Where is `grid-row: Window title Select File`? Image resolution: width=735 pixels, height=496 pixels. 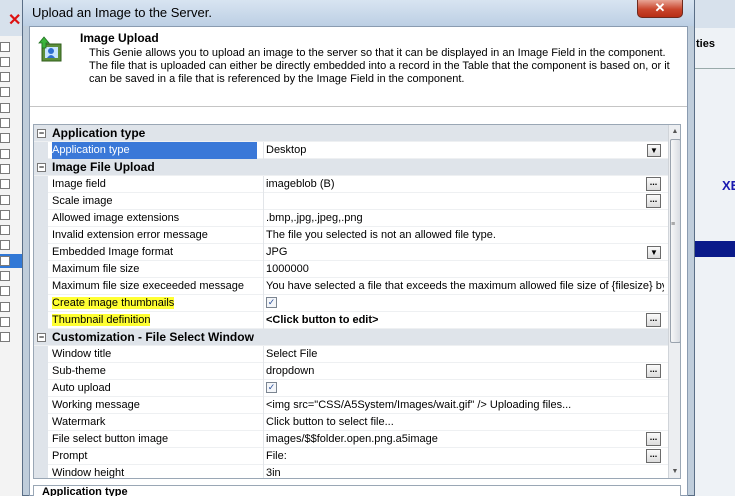 grid-row: Window title Select File is located at coordinates (351, 354).